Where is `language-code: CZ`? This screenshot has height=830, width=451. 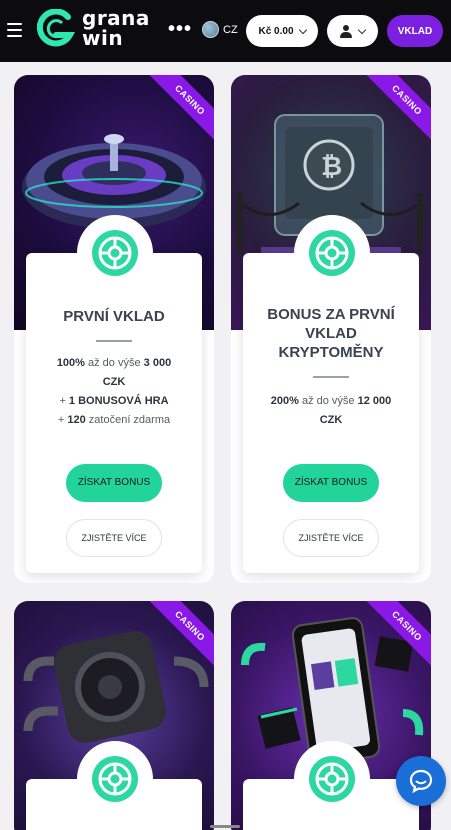
language-code: CZ is located at coordinates (230, 29).